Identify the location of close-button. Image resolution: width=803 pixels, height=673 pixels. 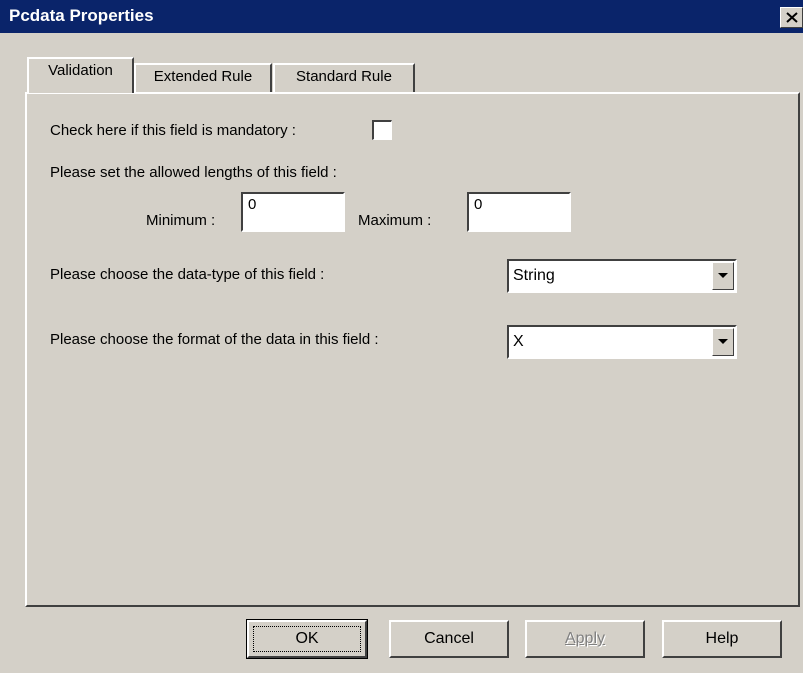
(791, 17).